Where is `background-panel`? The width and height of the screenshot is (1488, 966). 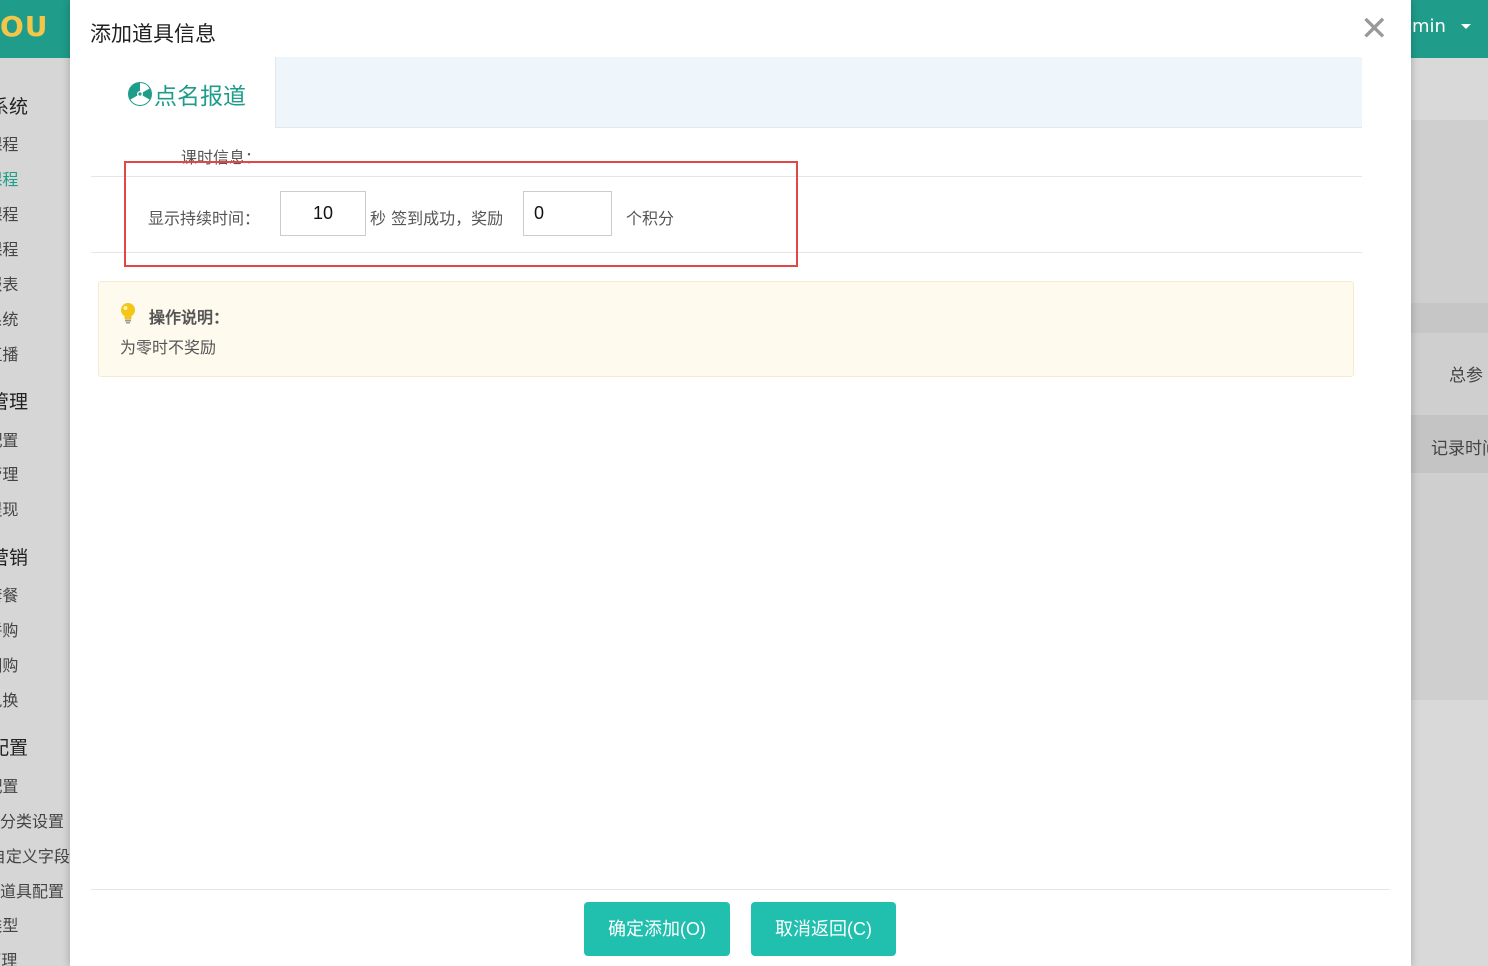
background-panel is located at coordinates (1449, 410).